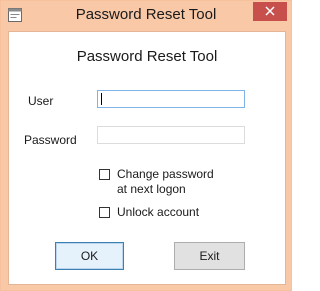 Image resolution: width=320 pixels, height=291 pixels. I want to click on close-icon, so click(270, 12).